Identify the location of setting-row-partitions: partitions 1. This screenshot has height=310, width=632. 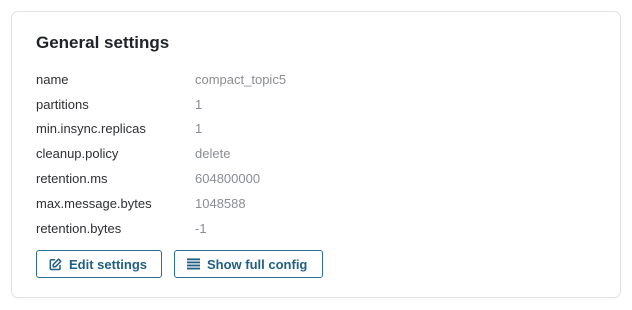
(161, 104).